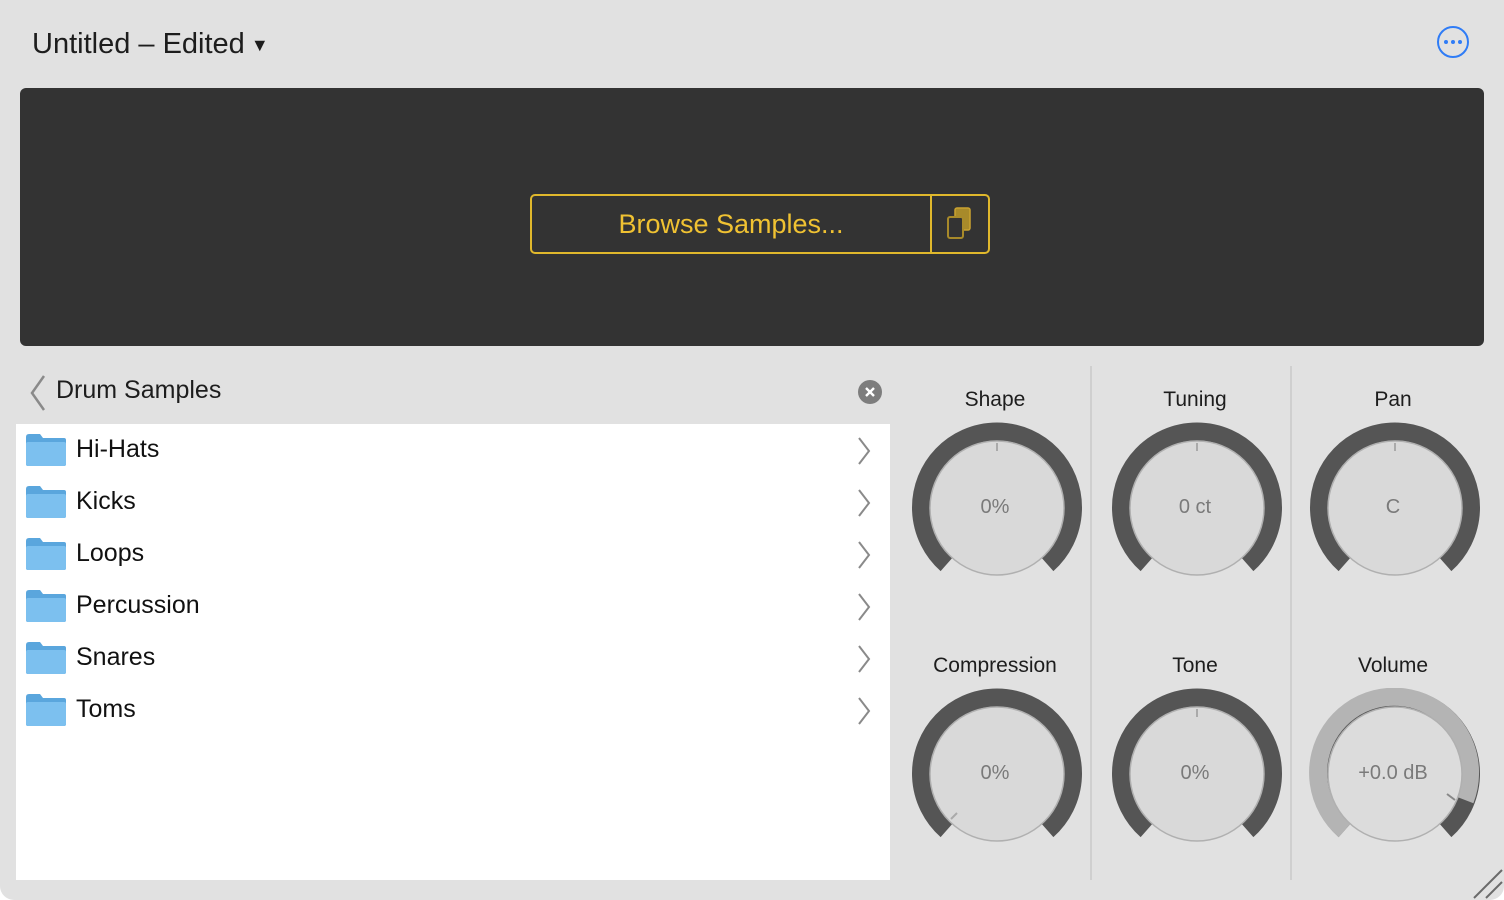 The height and width of the screenshot is (900, 1504). I want to click on pan-control: Pan C, so click(1393, 486).